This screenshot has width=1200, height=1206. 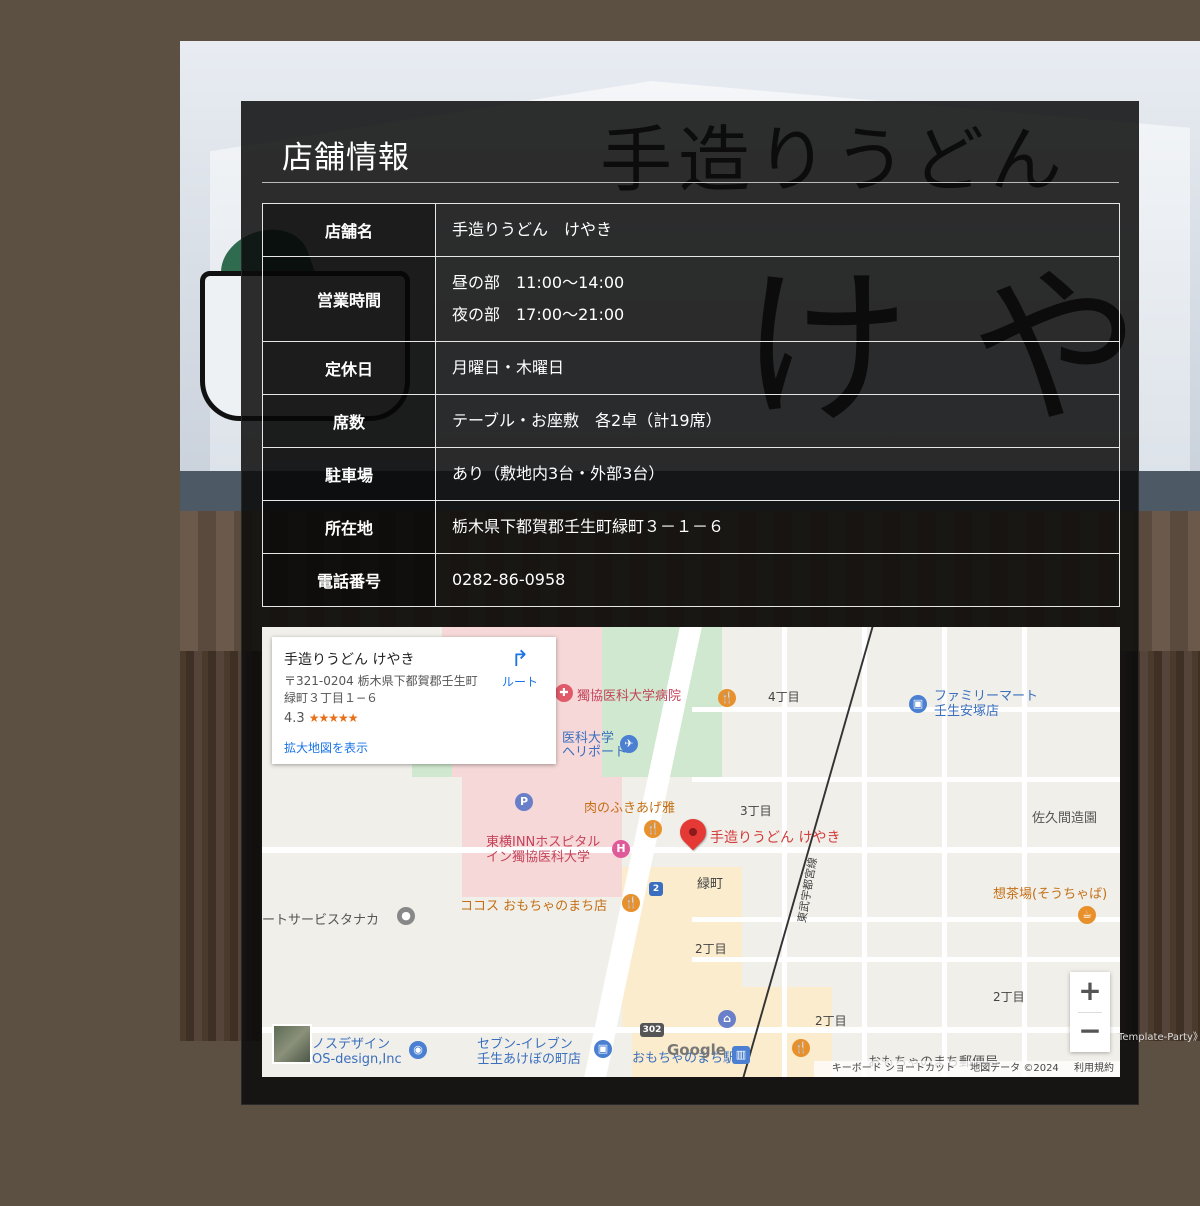 I want to click on zoom-divider, so click(x=1090, y=1012).